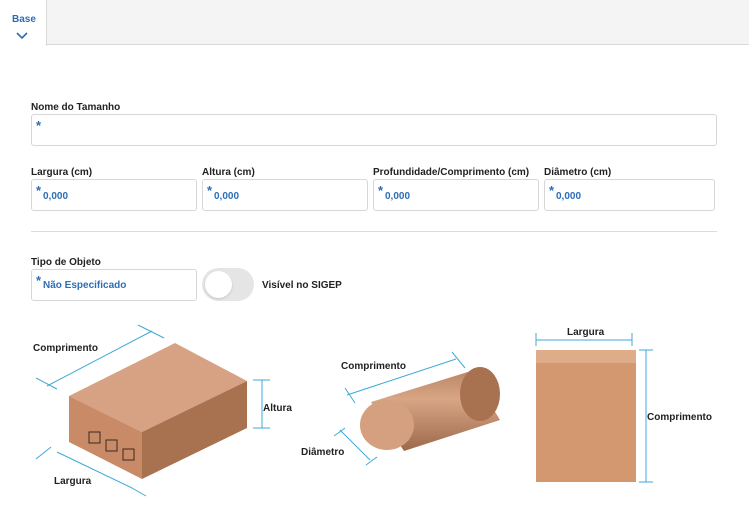 Image resolution: width=749 pixels, height=528 pixels. I want to click on box-width-label: Largura, so click(73, 481).